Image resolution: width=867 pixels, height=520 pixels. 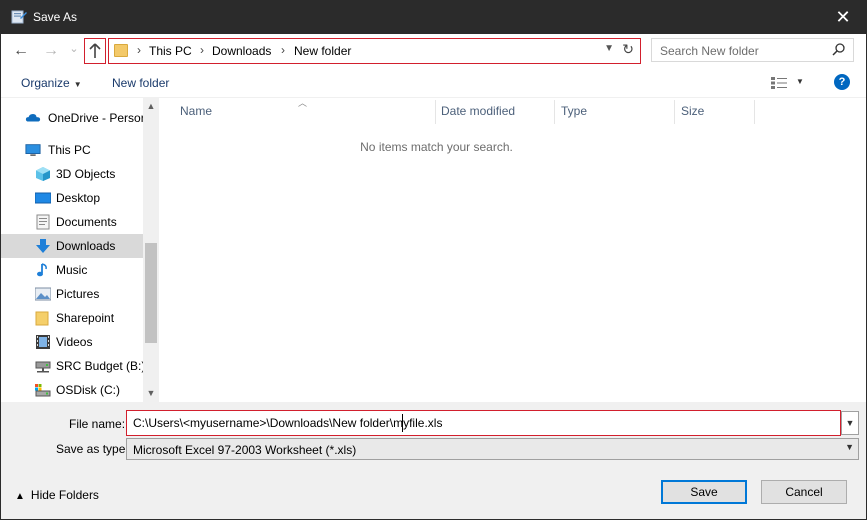 I want to click on column-header-date-modified: Date modified, so click(x=478, y=111).